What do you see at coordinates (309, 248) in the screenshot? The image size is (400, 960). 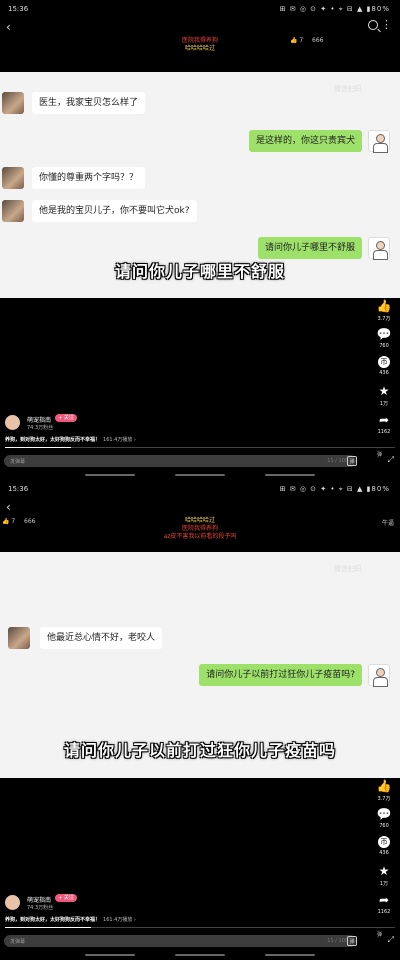 I see `chat-bubble-right: 请问你儿子哪里不舒服` at bounding box center [309, 248].